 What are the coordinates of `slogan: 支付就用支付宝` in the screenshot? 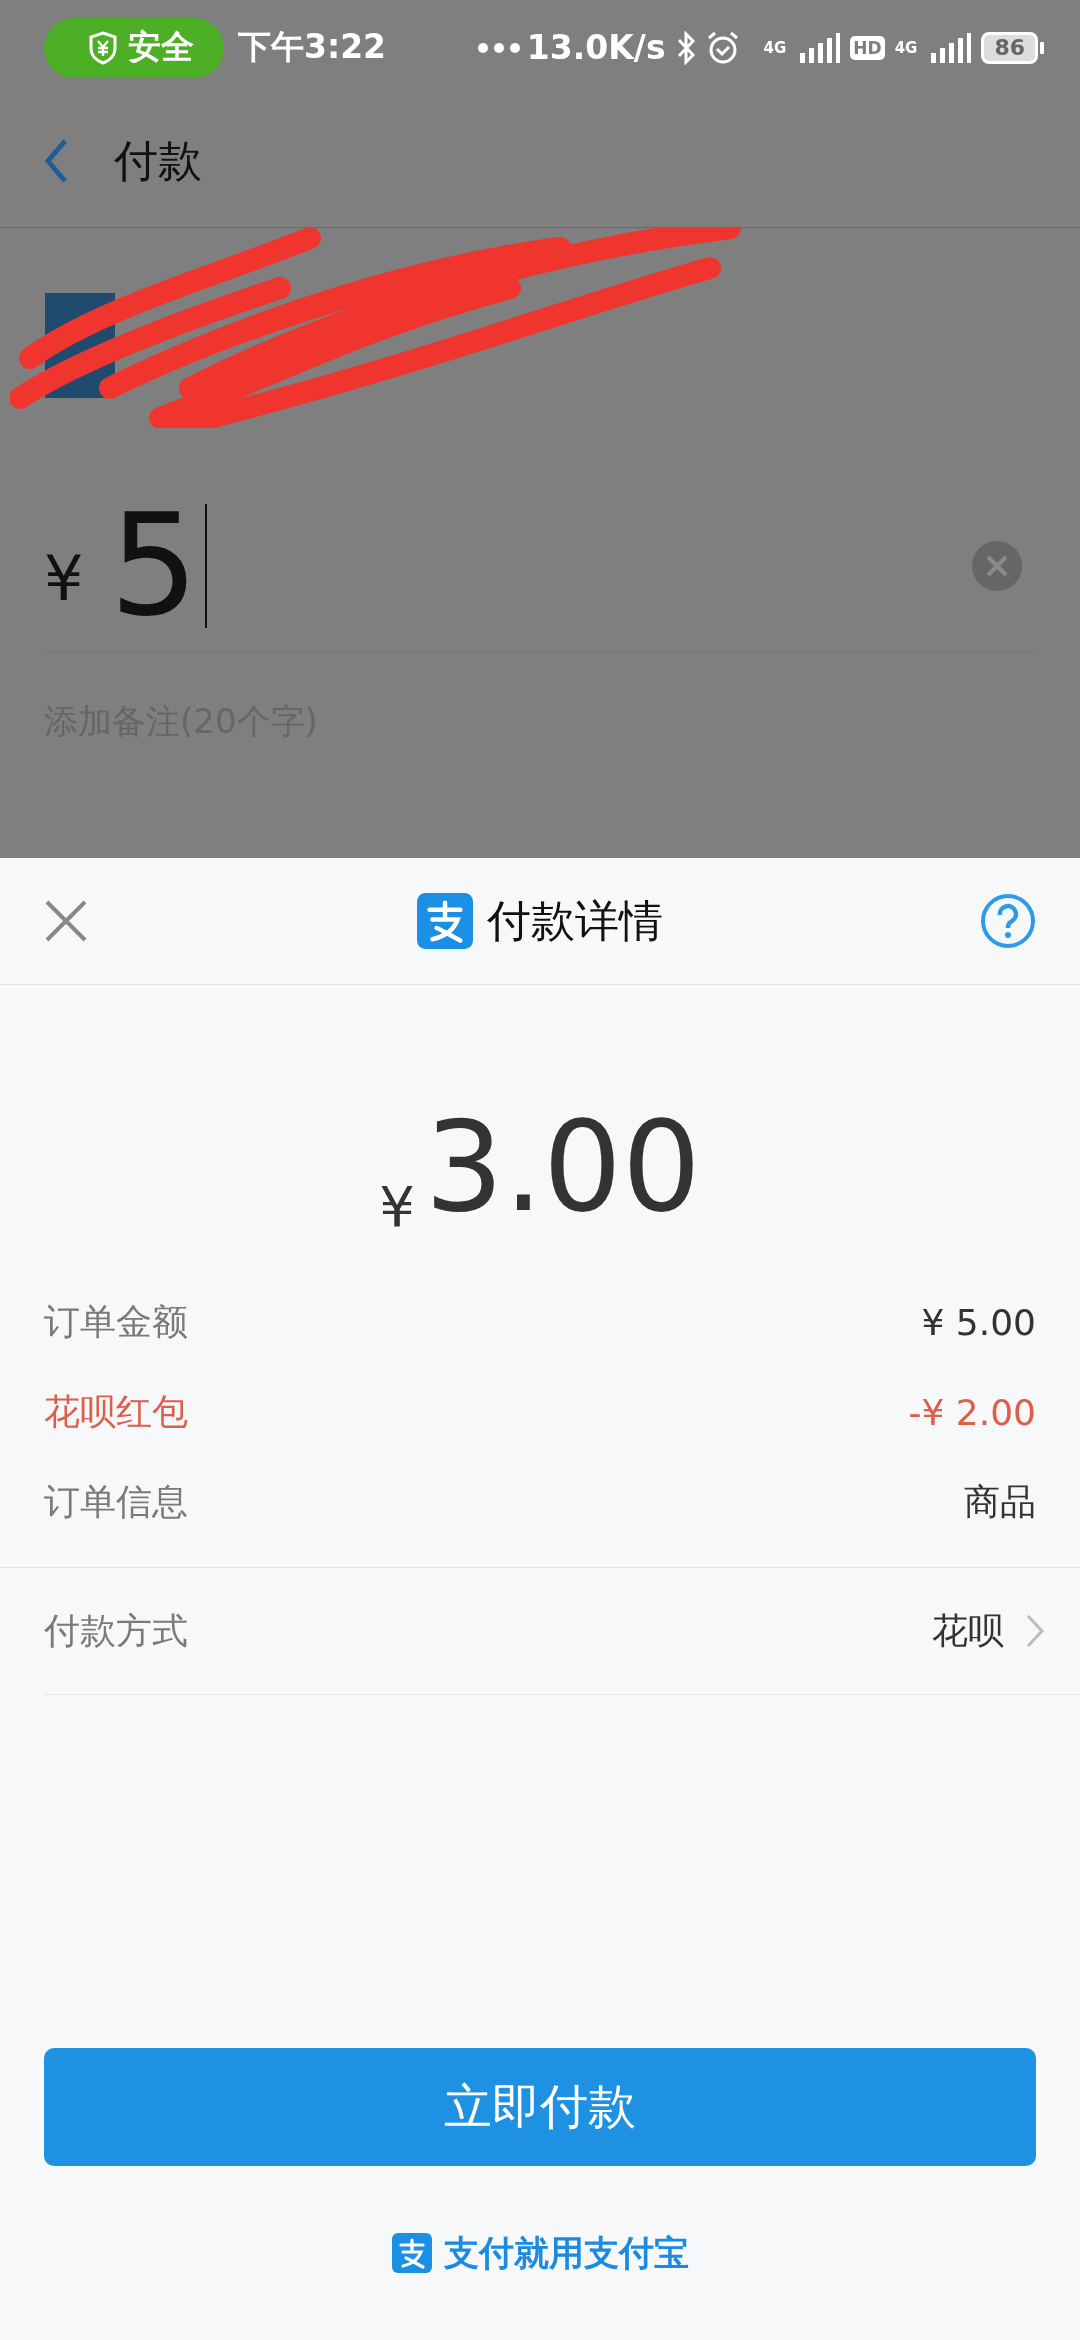 It's located at (566, 2253).